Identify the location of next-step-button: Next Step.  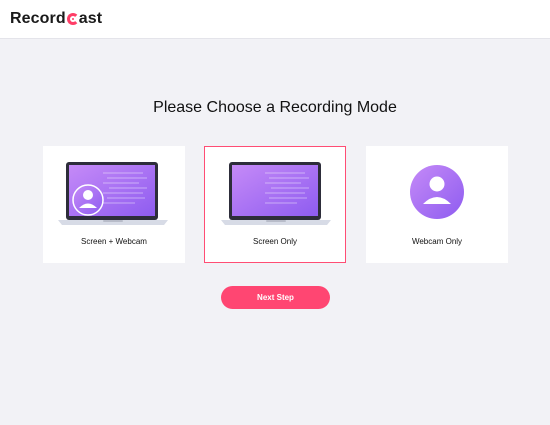
(275, 297).